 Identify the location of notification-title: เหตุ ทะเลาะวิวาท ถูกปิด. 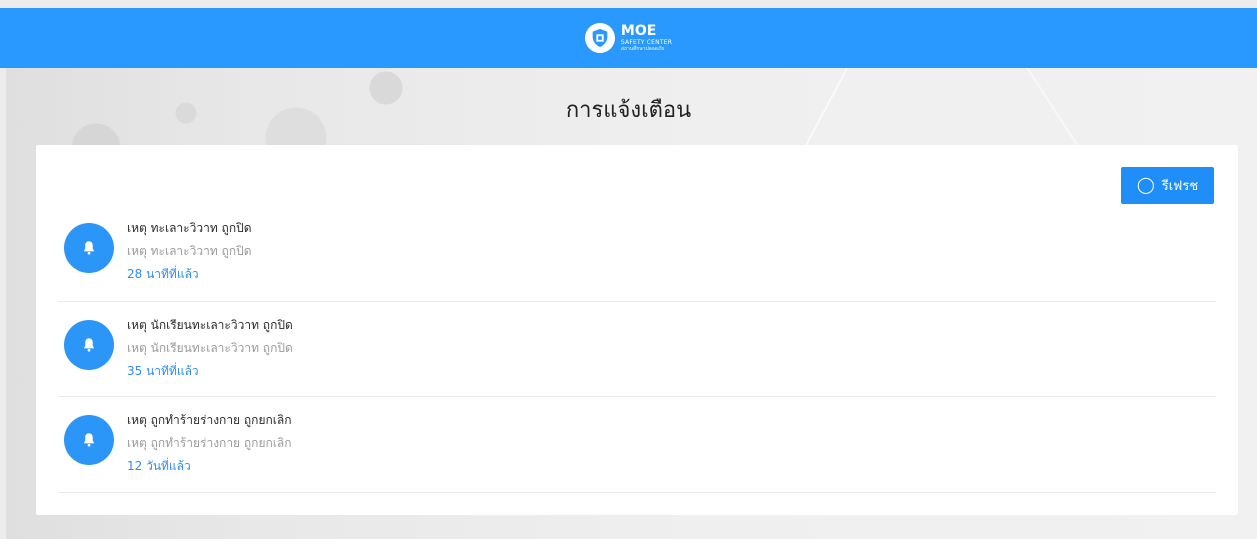
(189, 228).